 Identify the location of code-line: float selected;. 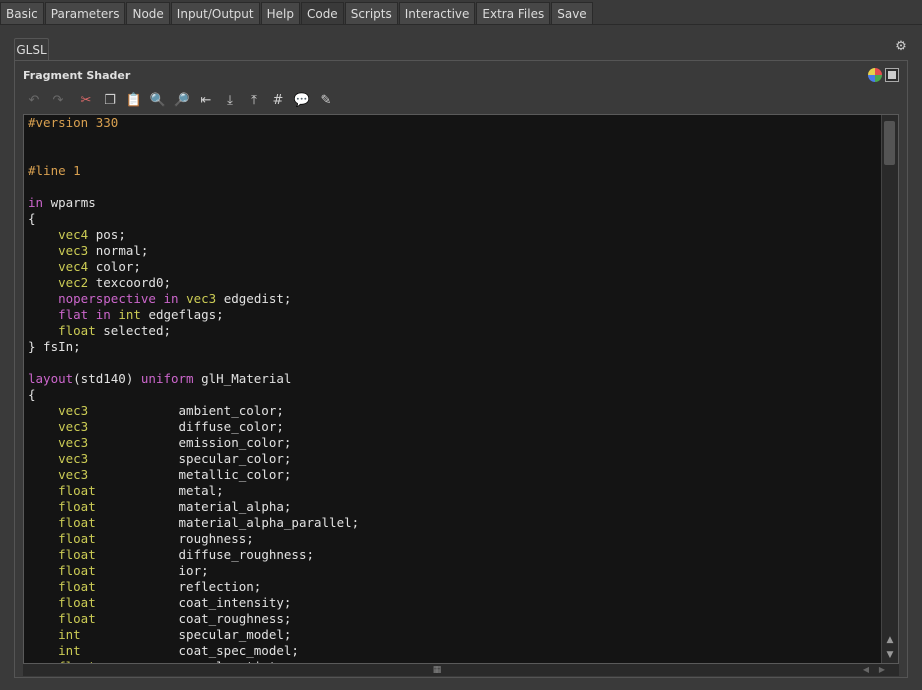
(454, 331).